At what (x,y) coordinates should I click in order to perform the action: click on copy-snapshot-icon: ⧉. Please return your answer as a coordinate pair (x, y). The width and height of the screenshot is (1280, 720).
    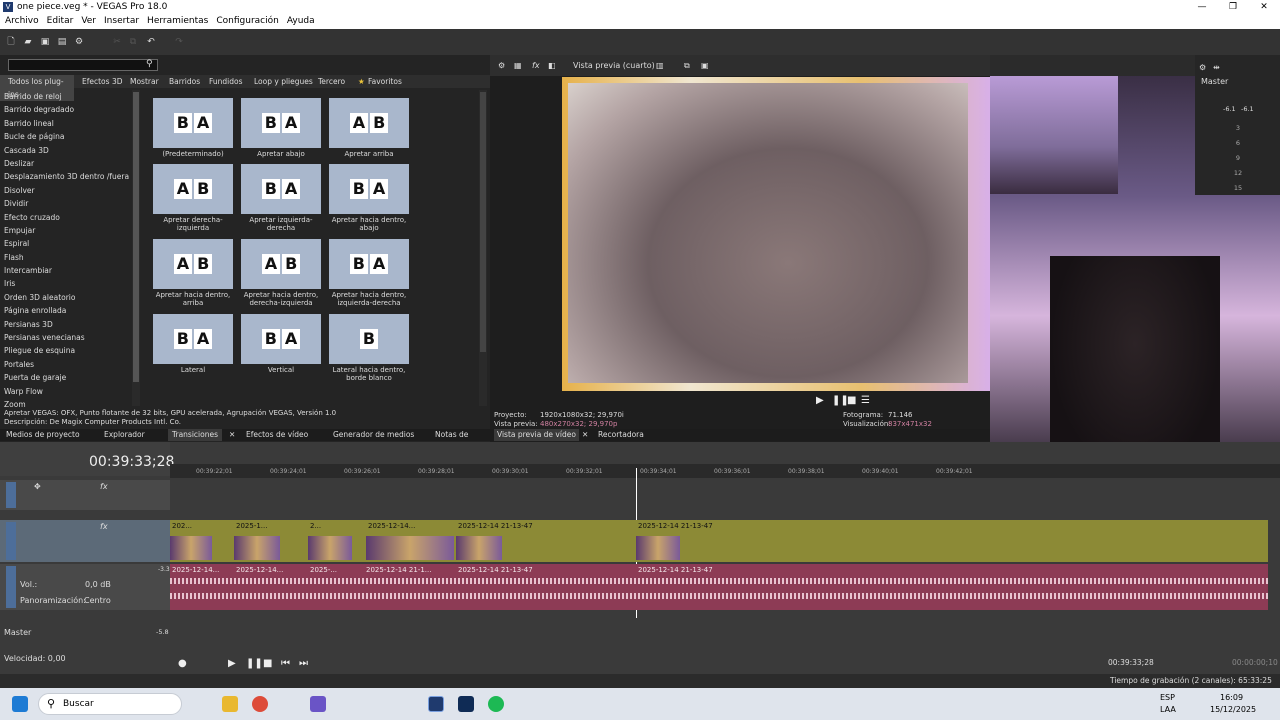
    Looking at the image, I should click on (687, 65).